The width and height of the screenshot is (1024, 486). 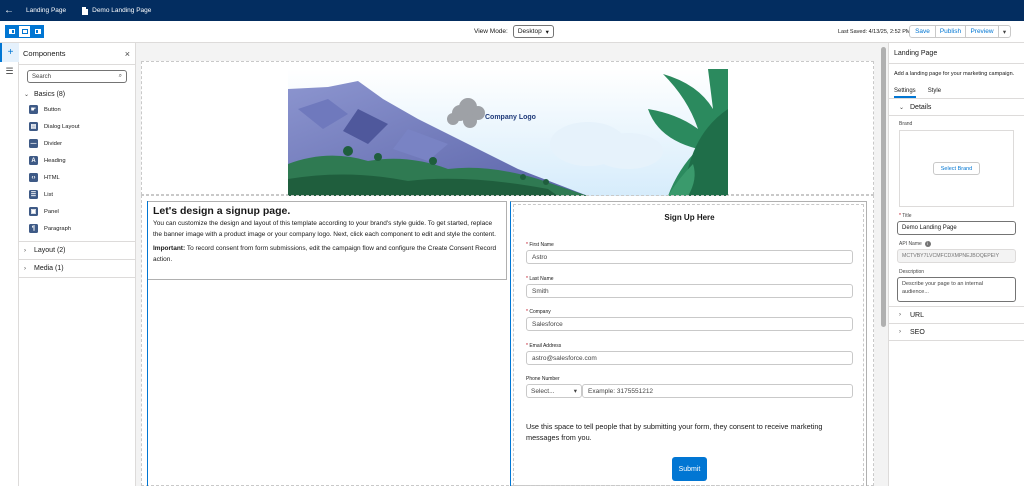 I want to click on view-mode-value: Desktop, so click(x=529, y=31).